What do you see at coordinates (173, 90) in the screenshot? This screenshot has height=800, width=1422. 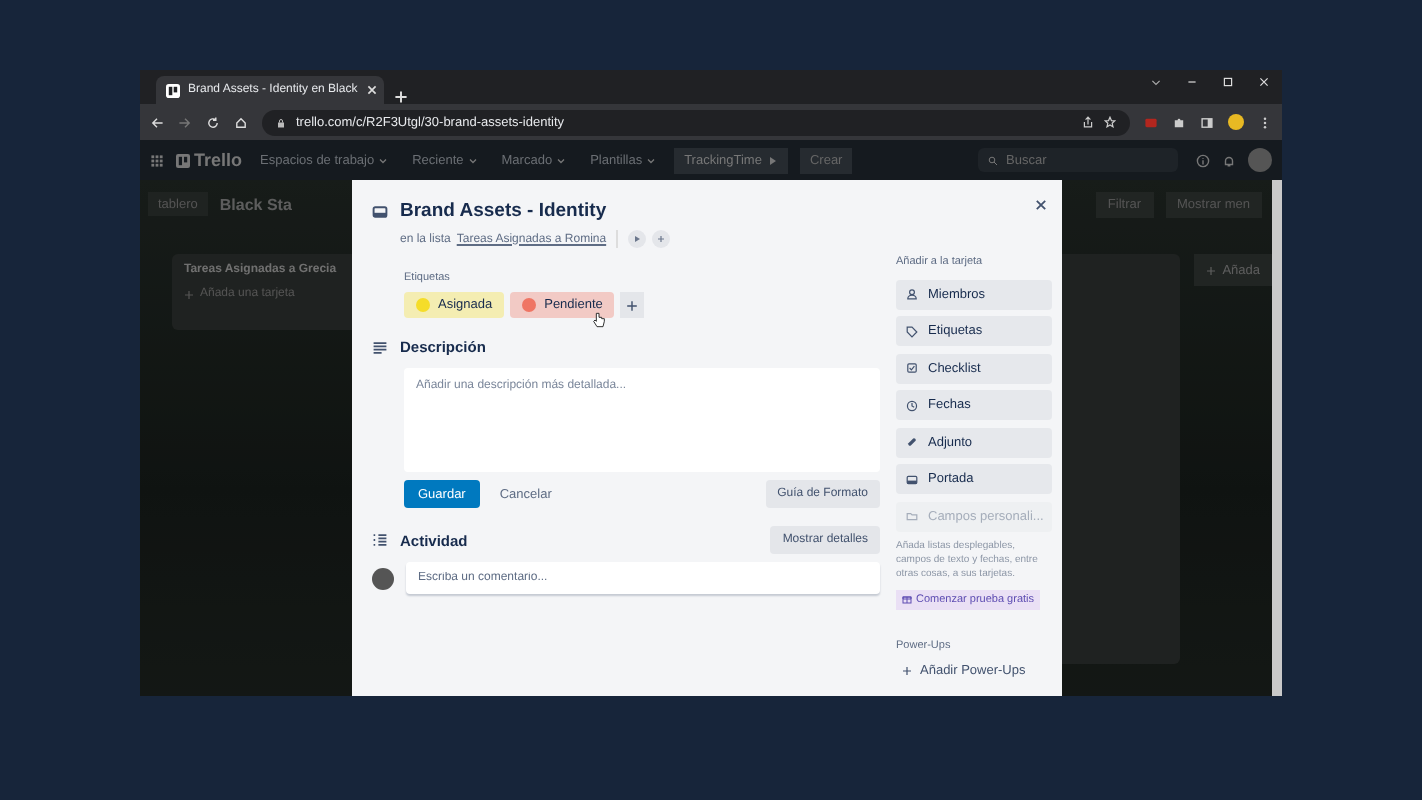 I see `board-icon` at bounding box center [173, 90].